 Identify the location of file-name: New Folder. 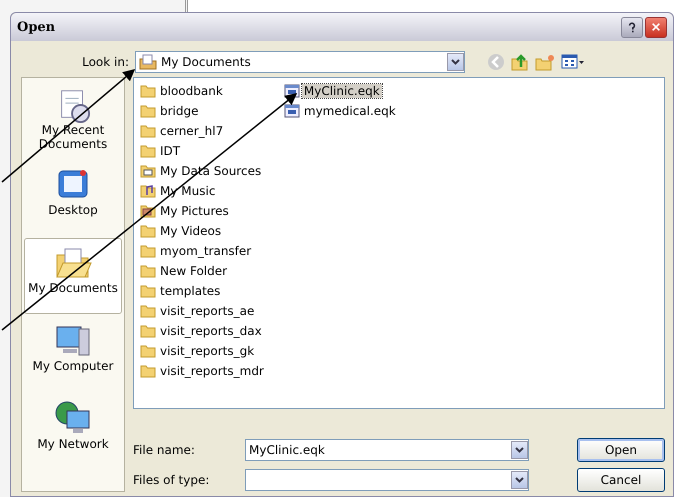
(194, 271).